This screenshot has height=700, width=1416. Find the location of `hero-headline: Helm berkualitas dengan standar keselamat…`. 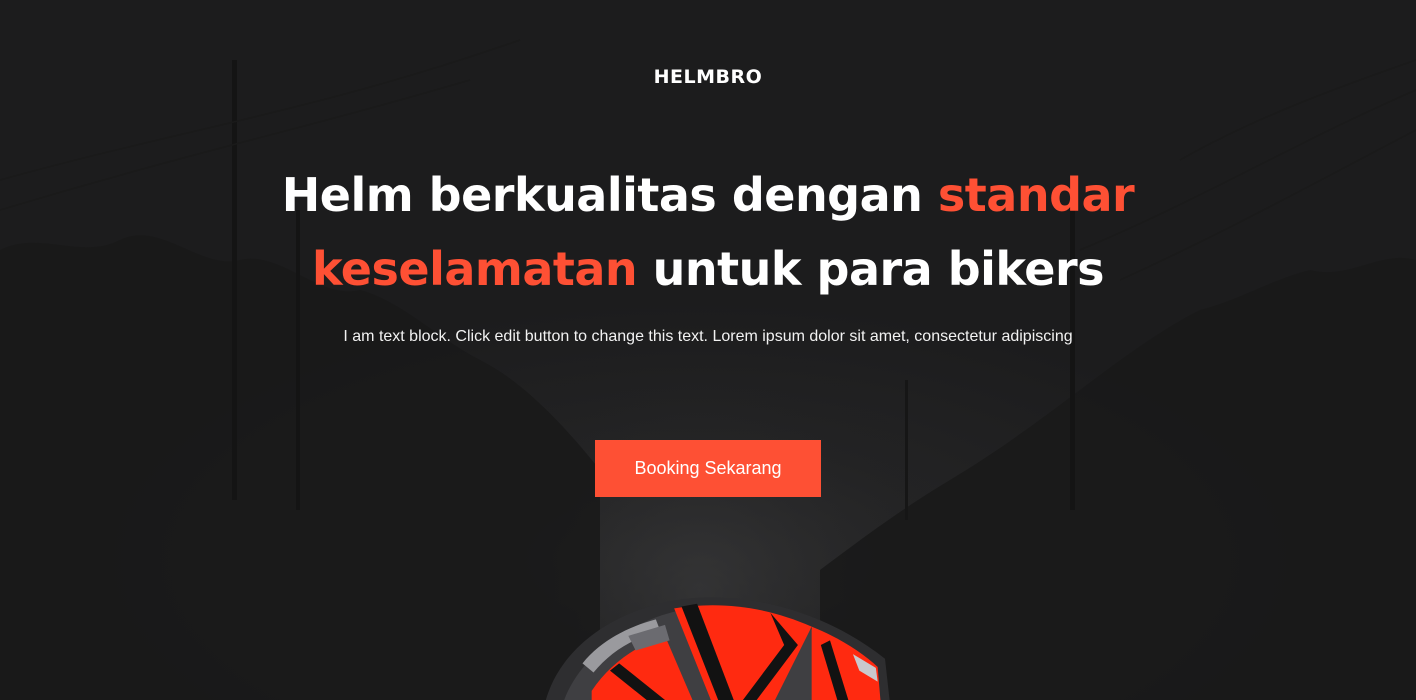

hero-headline: Helm berkualitas dengan standar keselamat… is located at coordinates (708, 232).